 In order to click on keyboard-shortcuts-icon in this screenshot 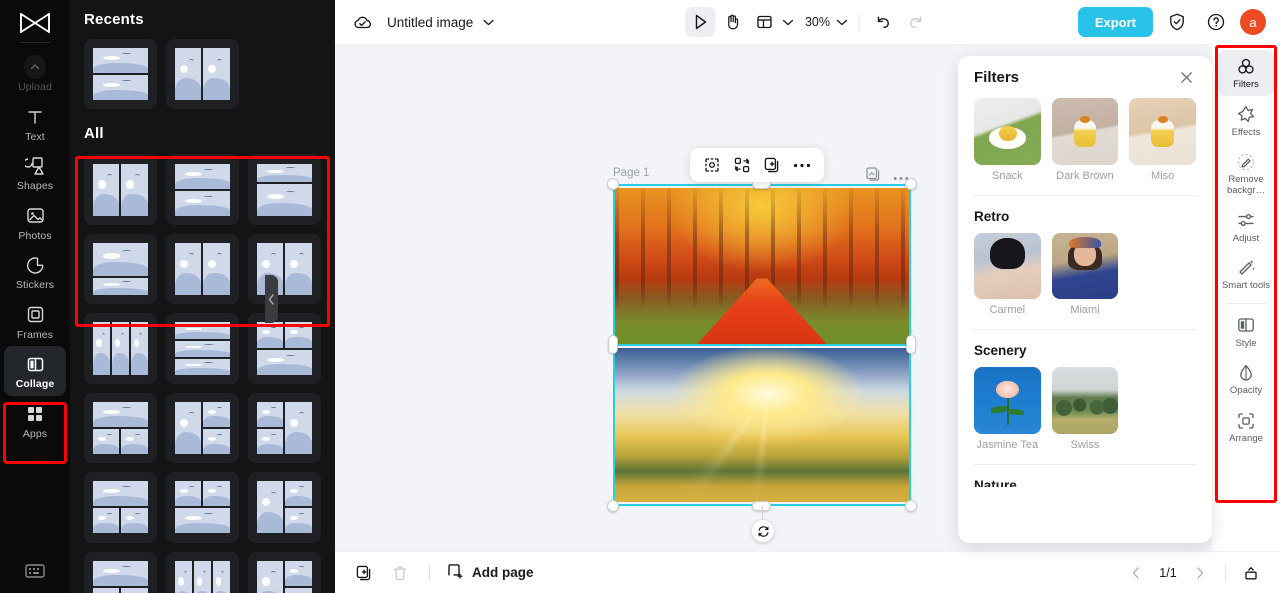, I will do `click(35, 573)`.